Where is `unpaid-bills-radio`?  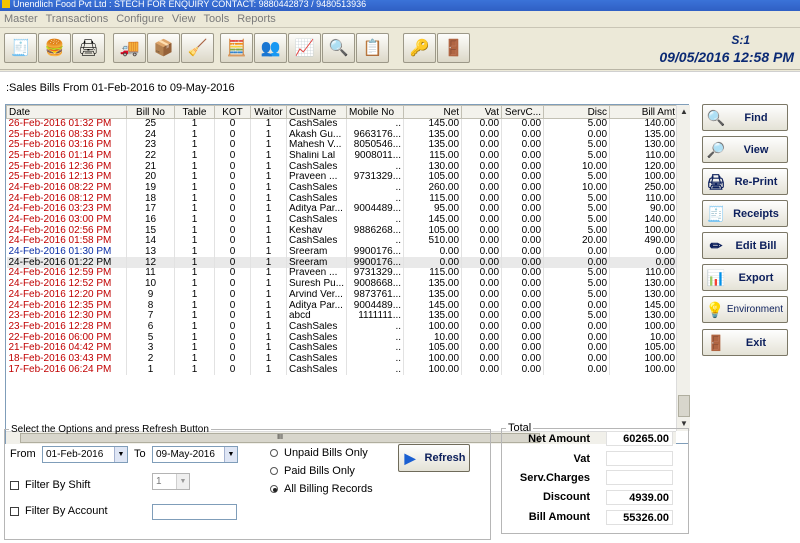 unpaid-bills-radio is located at coordinates (274, 453).